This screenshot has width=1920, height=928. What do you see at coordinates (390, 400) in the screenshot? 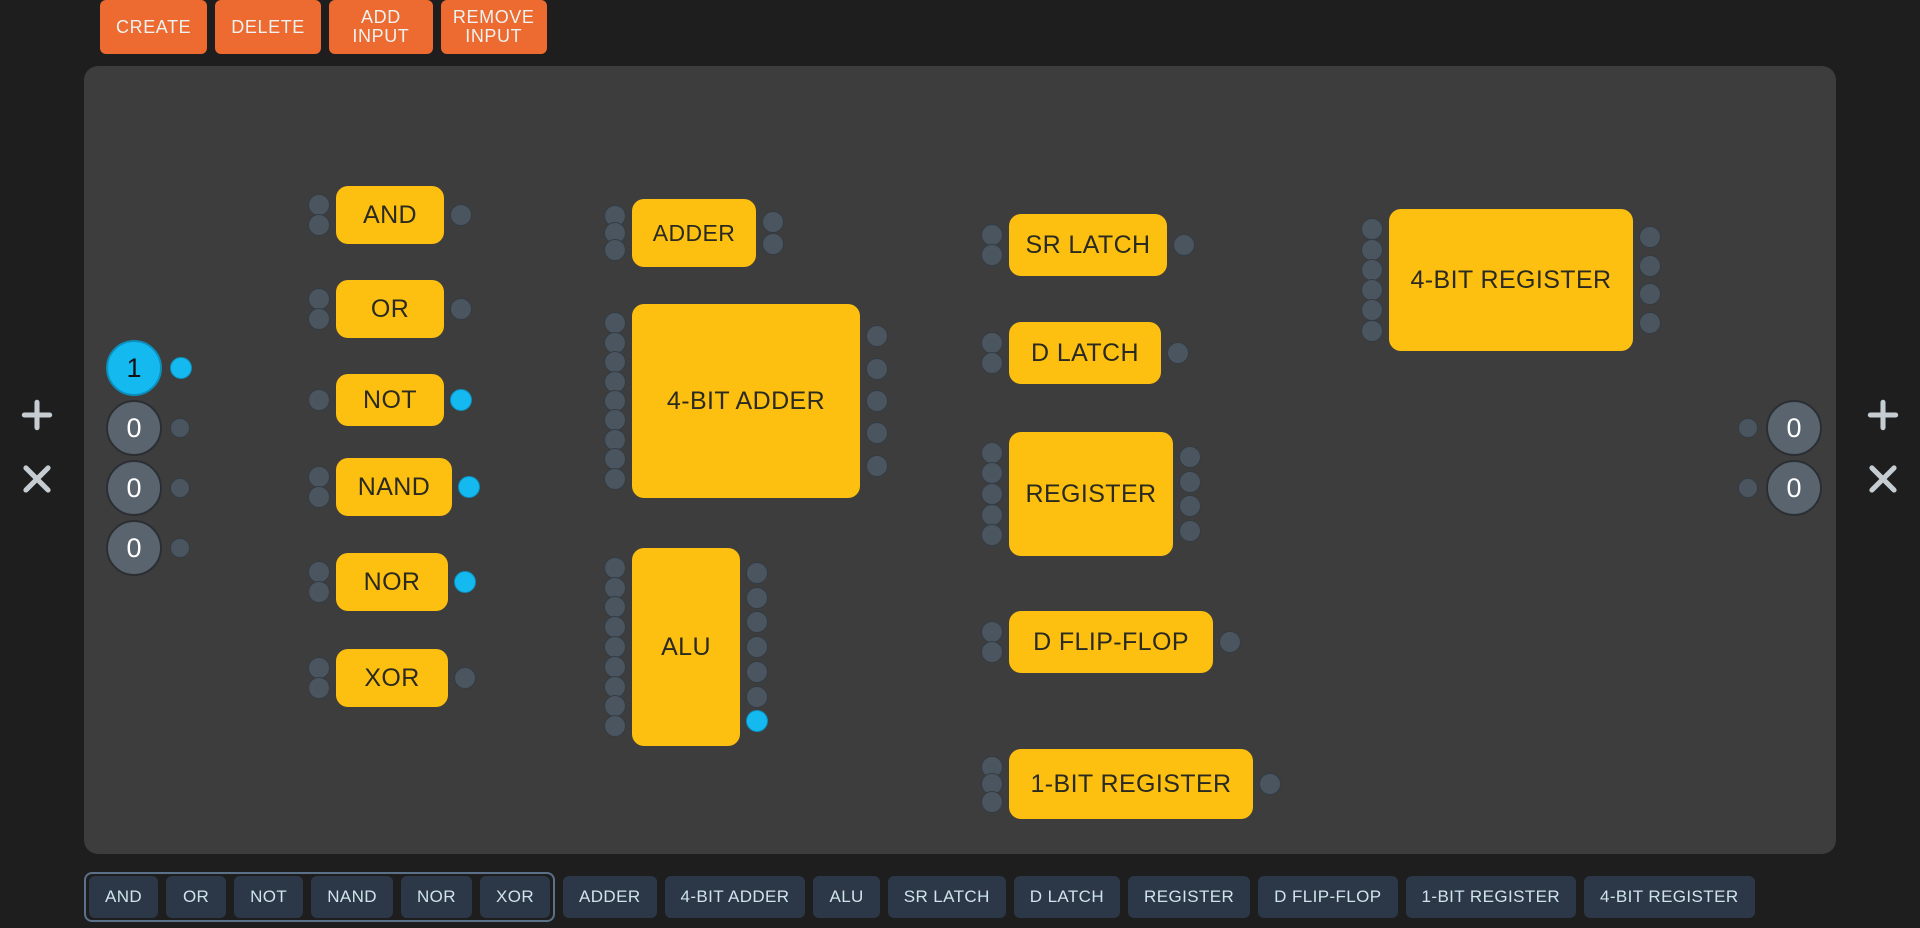
I see `block-not: NOT` at bounding box center [390, 400].